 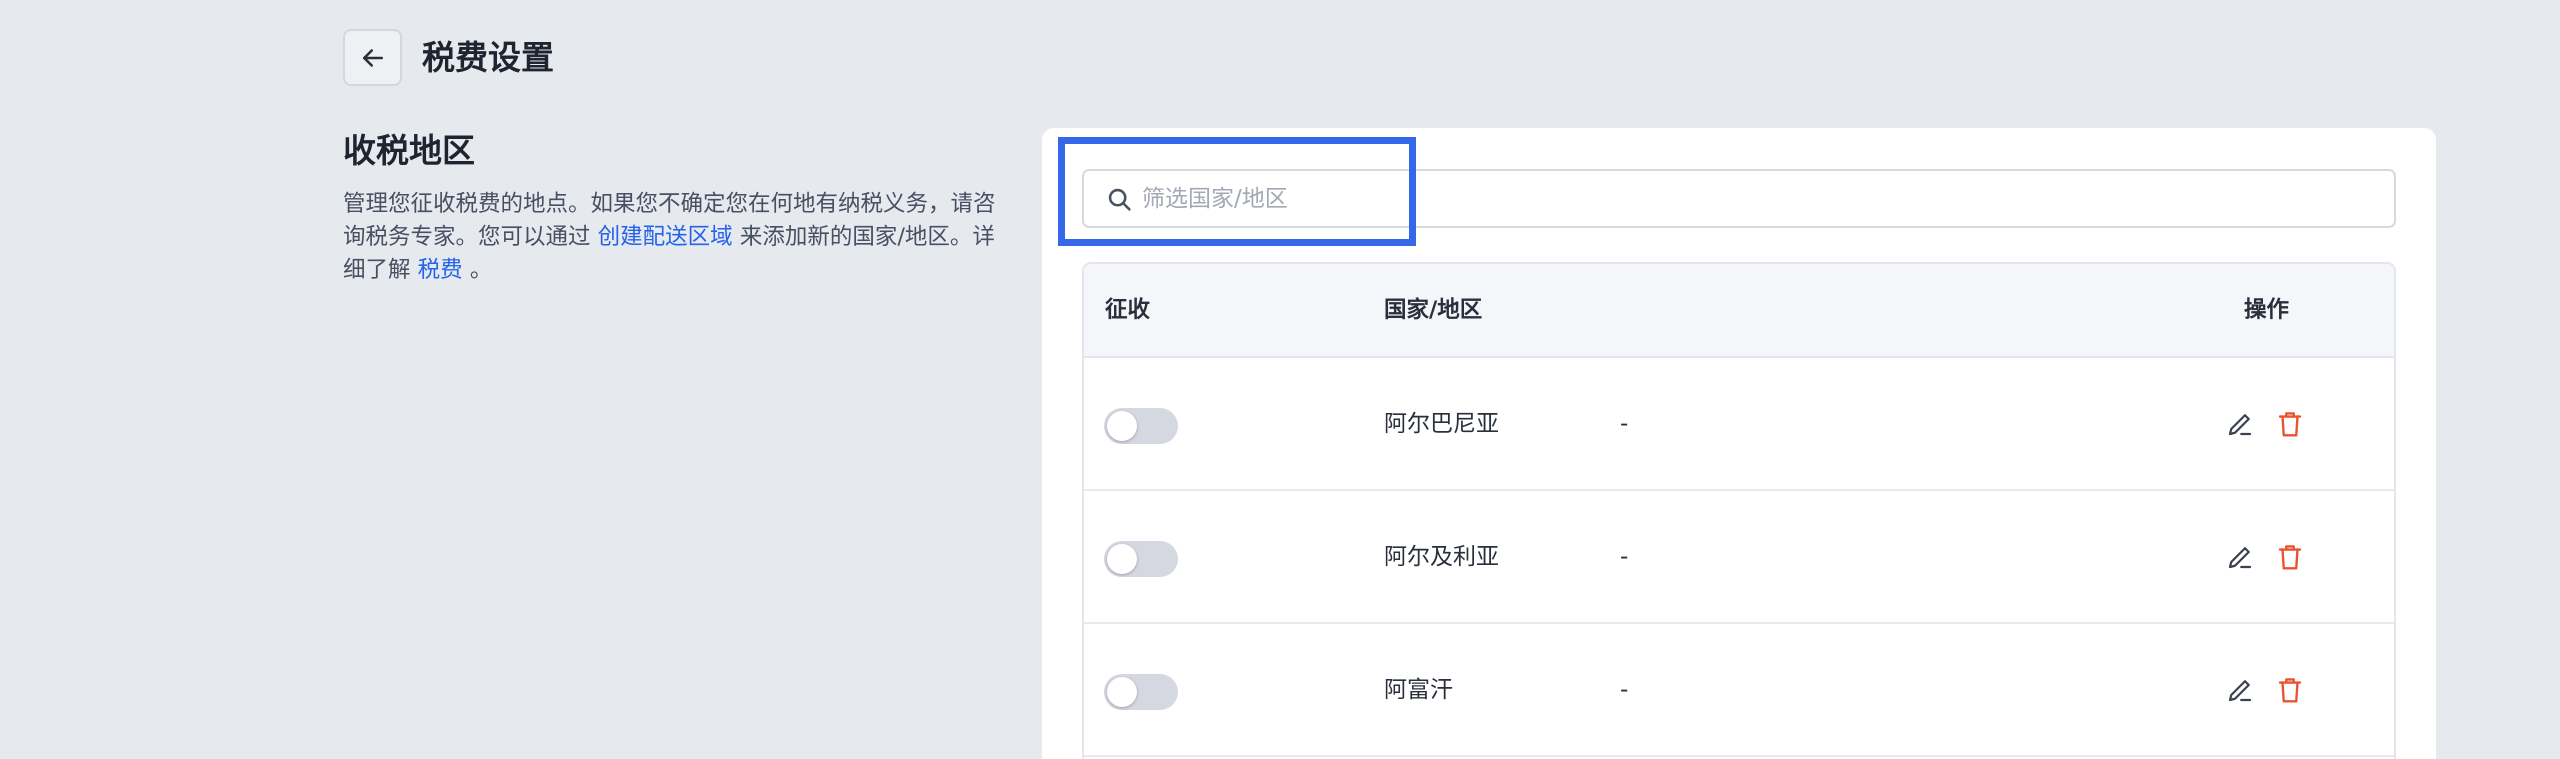 I want to click on table-header: 征收 国家/地区 操作, so click(x=1739, y=311).